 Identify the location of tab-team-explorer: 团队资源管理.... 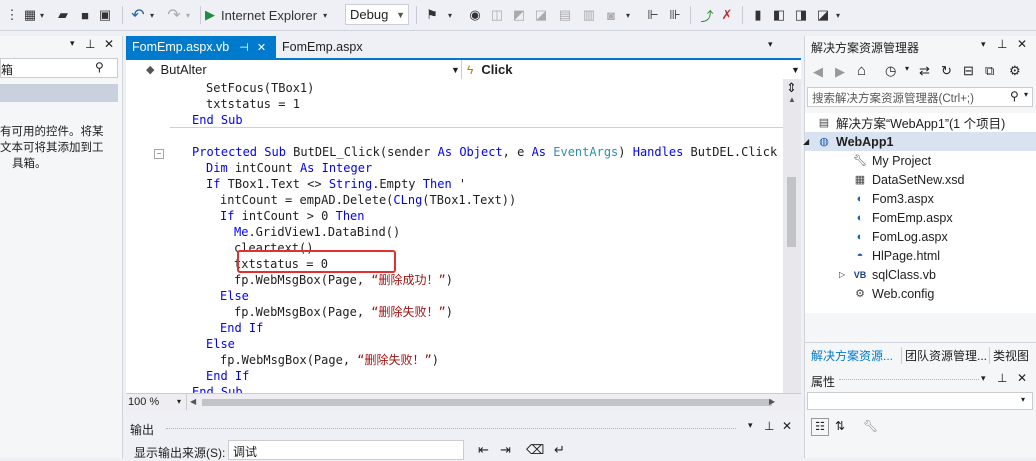
(944, 355).